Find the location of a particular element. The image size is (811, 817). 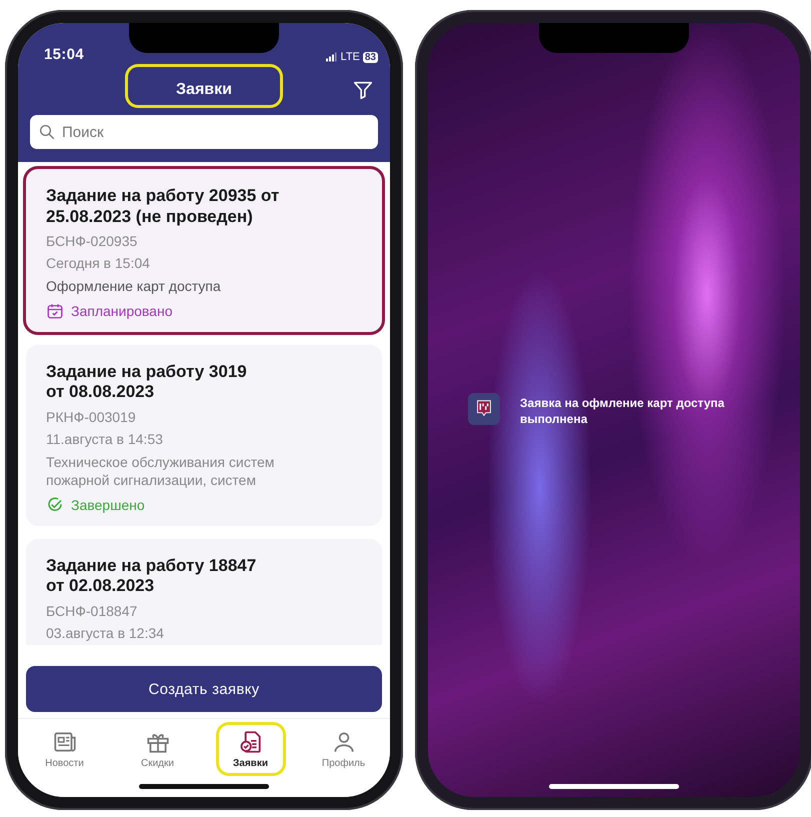

nav-tab: Заявки is located at coordinates (250, 749).